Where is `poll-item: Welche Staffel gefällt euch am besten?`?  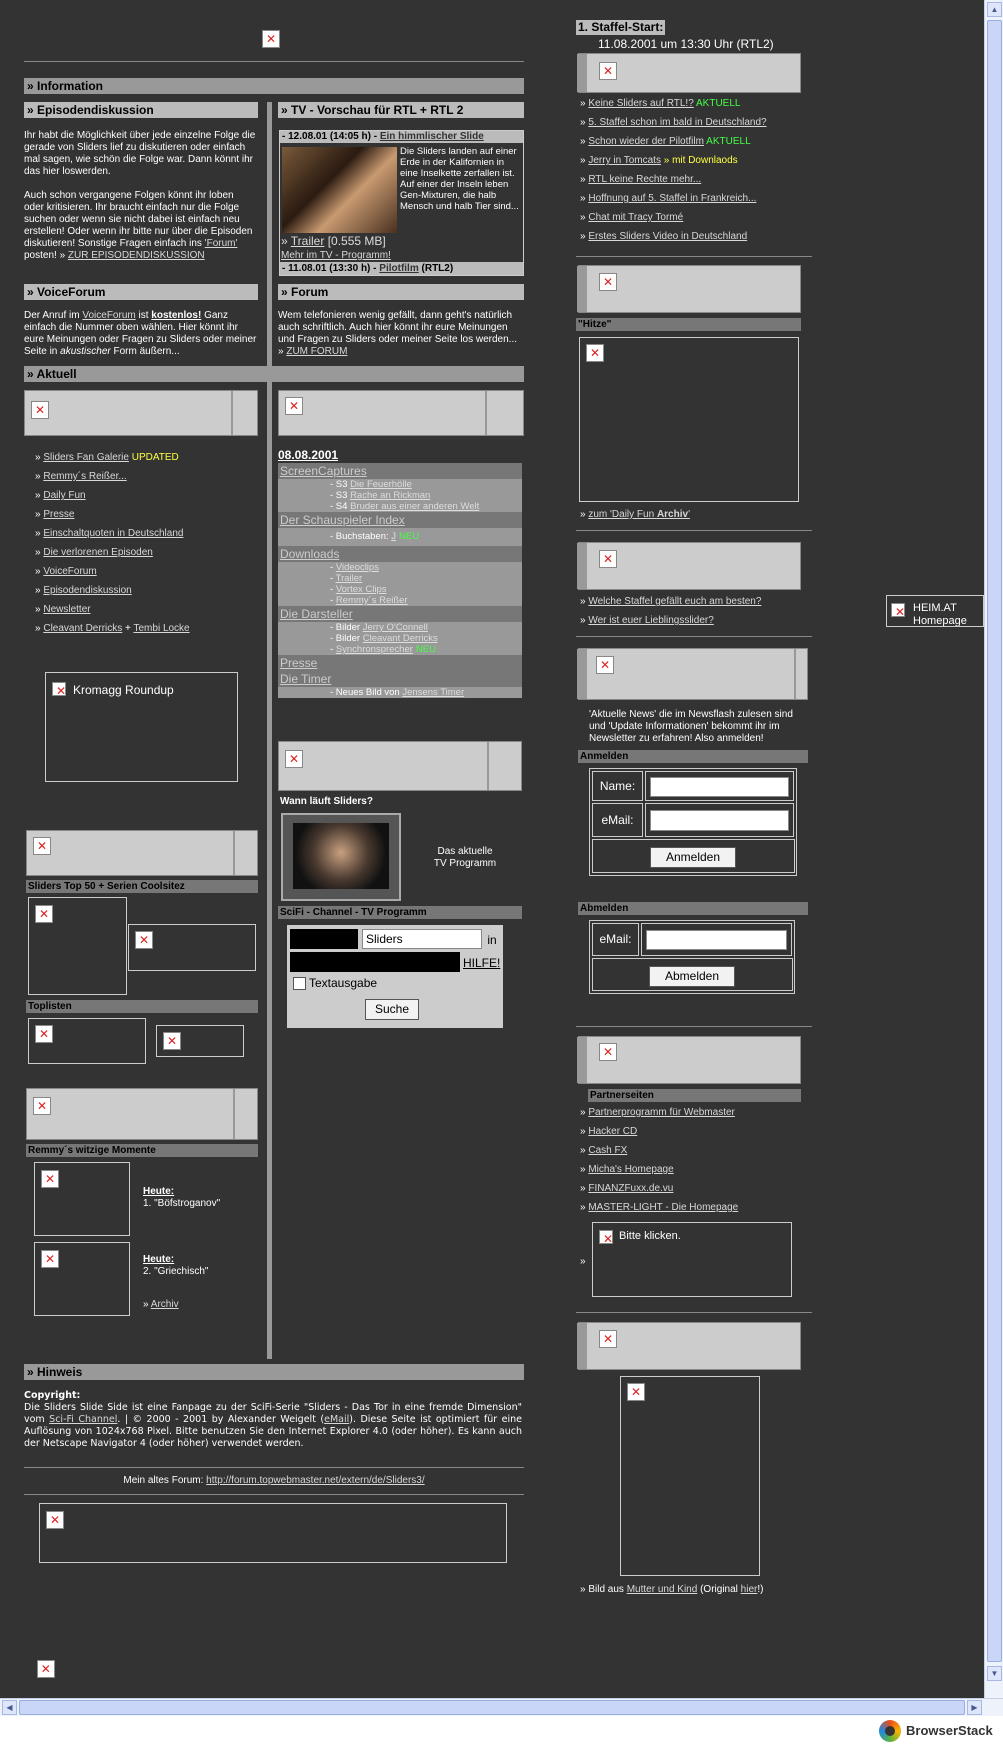
poll-item: Welche Staffel gefällt euch am besten? is located at coordinates (695, 605).